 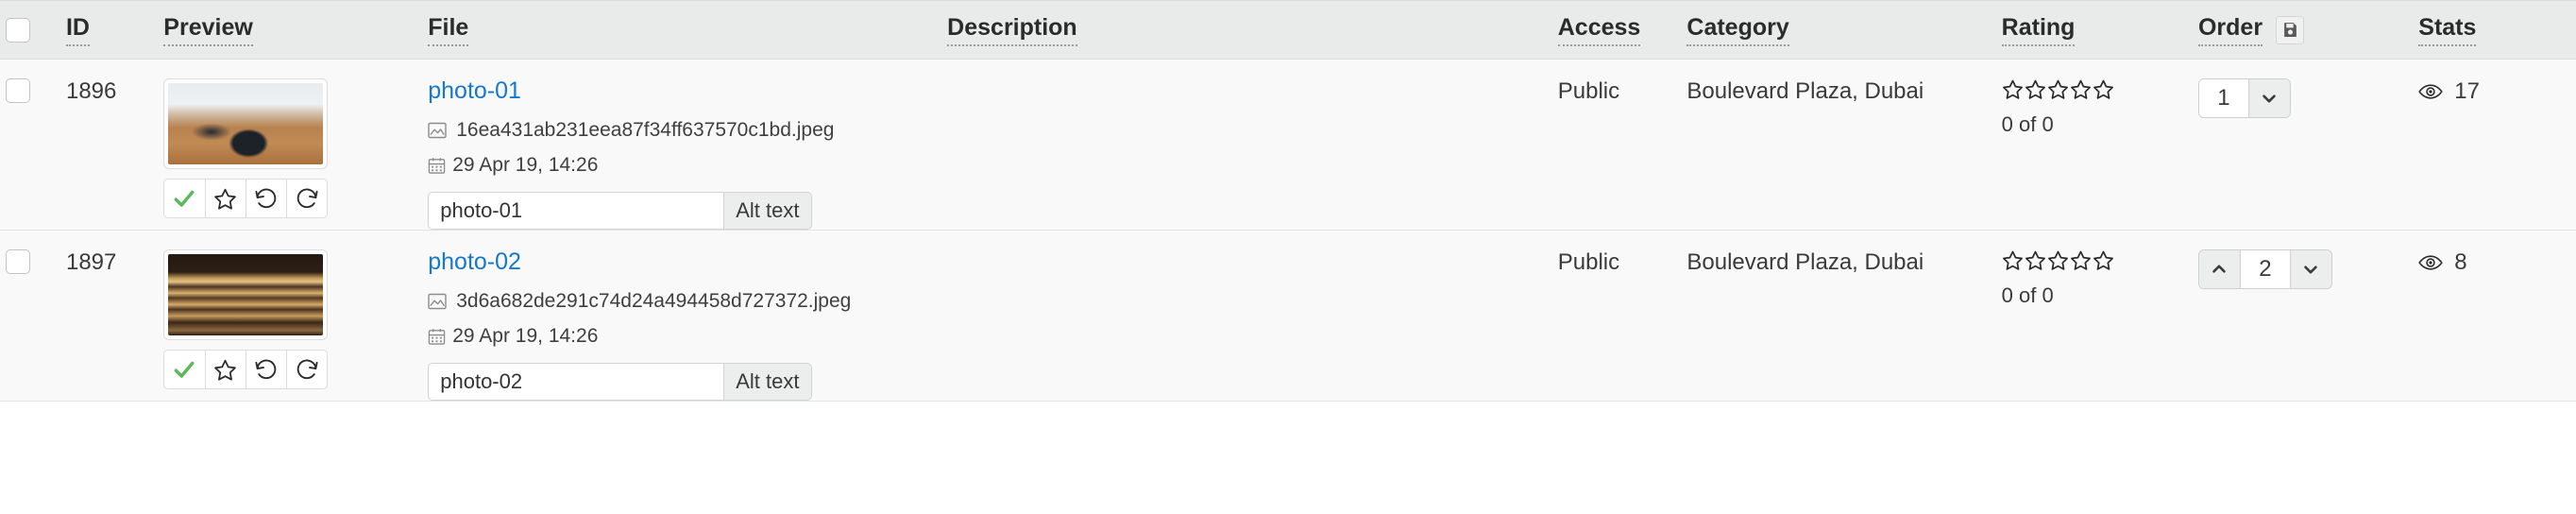 I want to click on column-rating: Rating, so click(x=2038, y=30).